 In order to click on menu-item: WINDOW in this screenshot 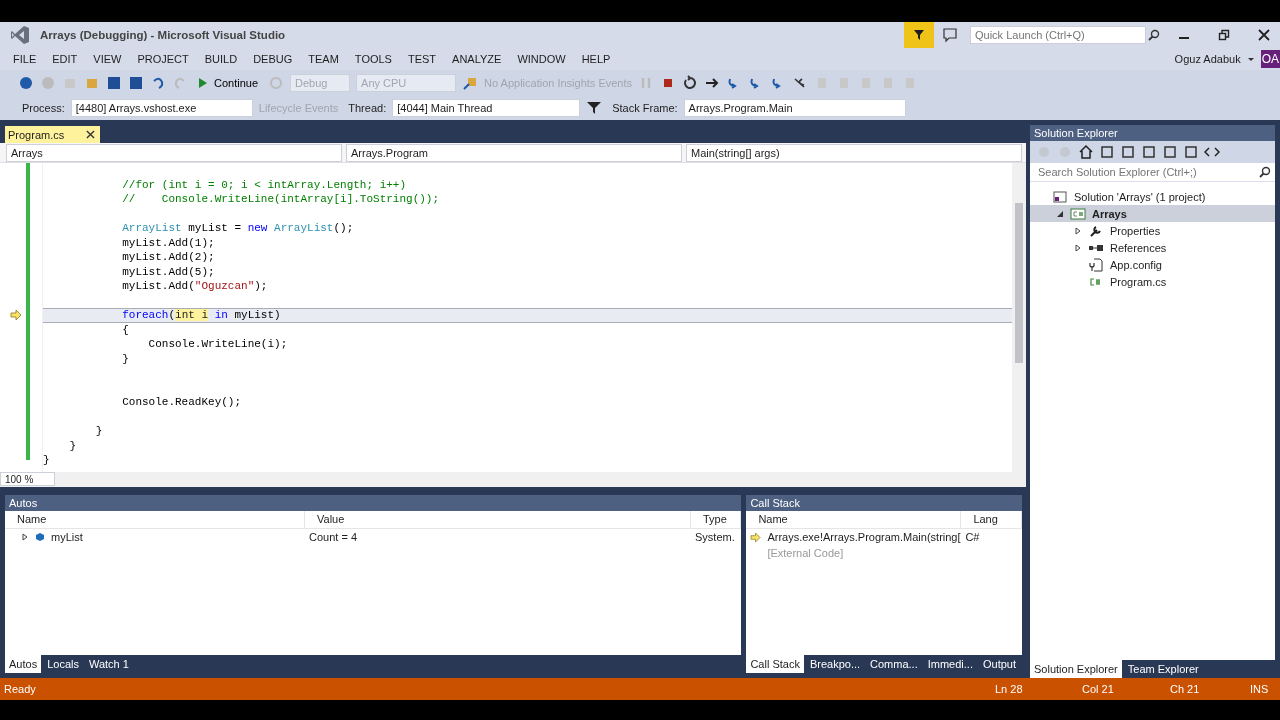, I will do `click(541, 59)`.